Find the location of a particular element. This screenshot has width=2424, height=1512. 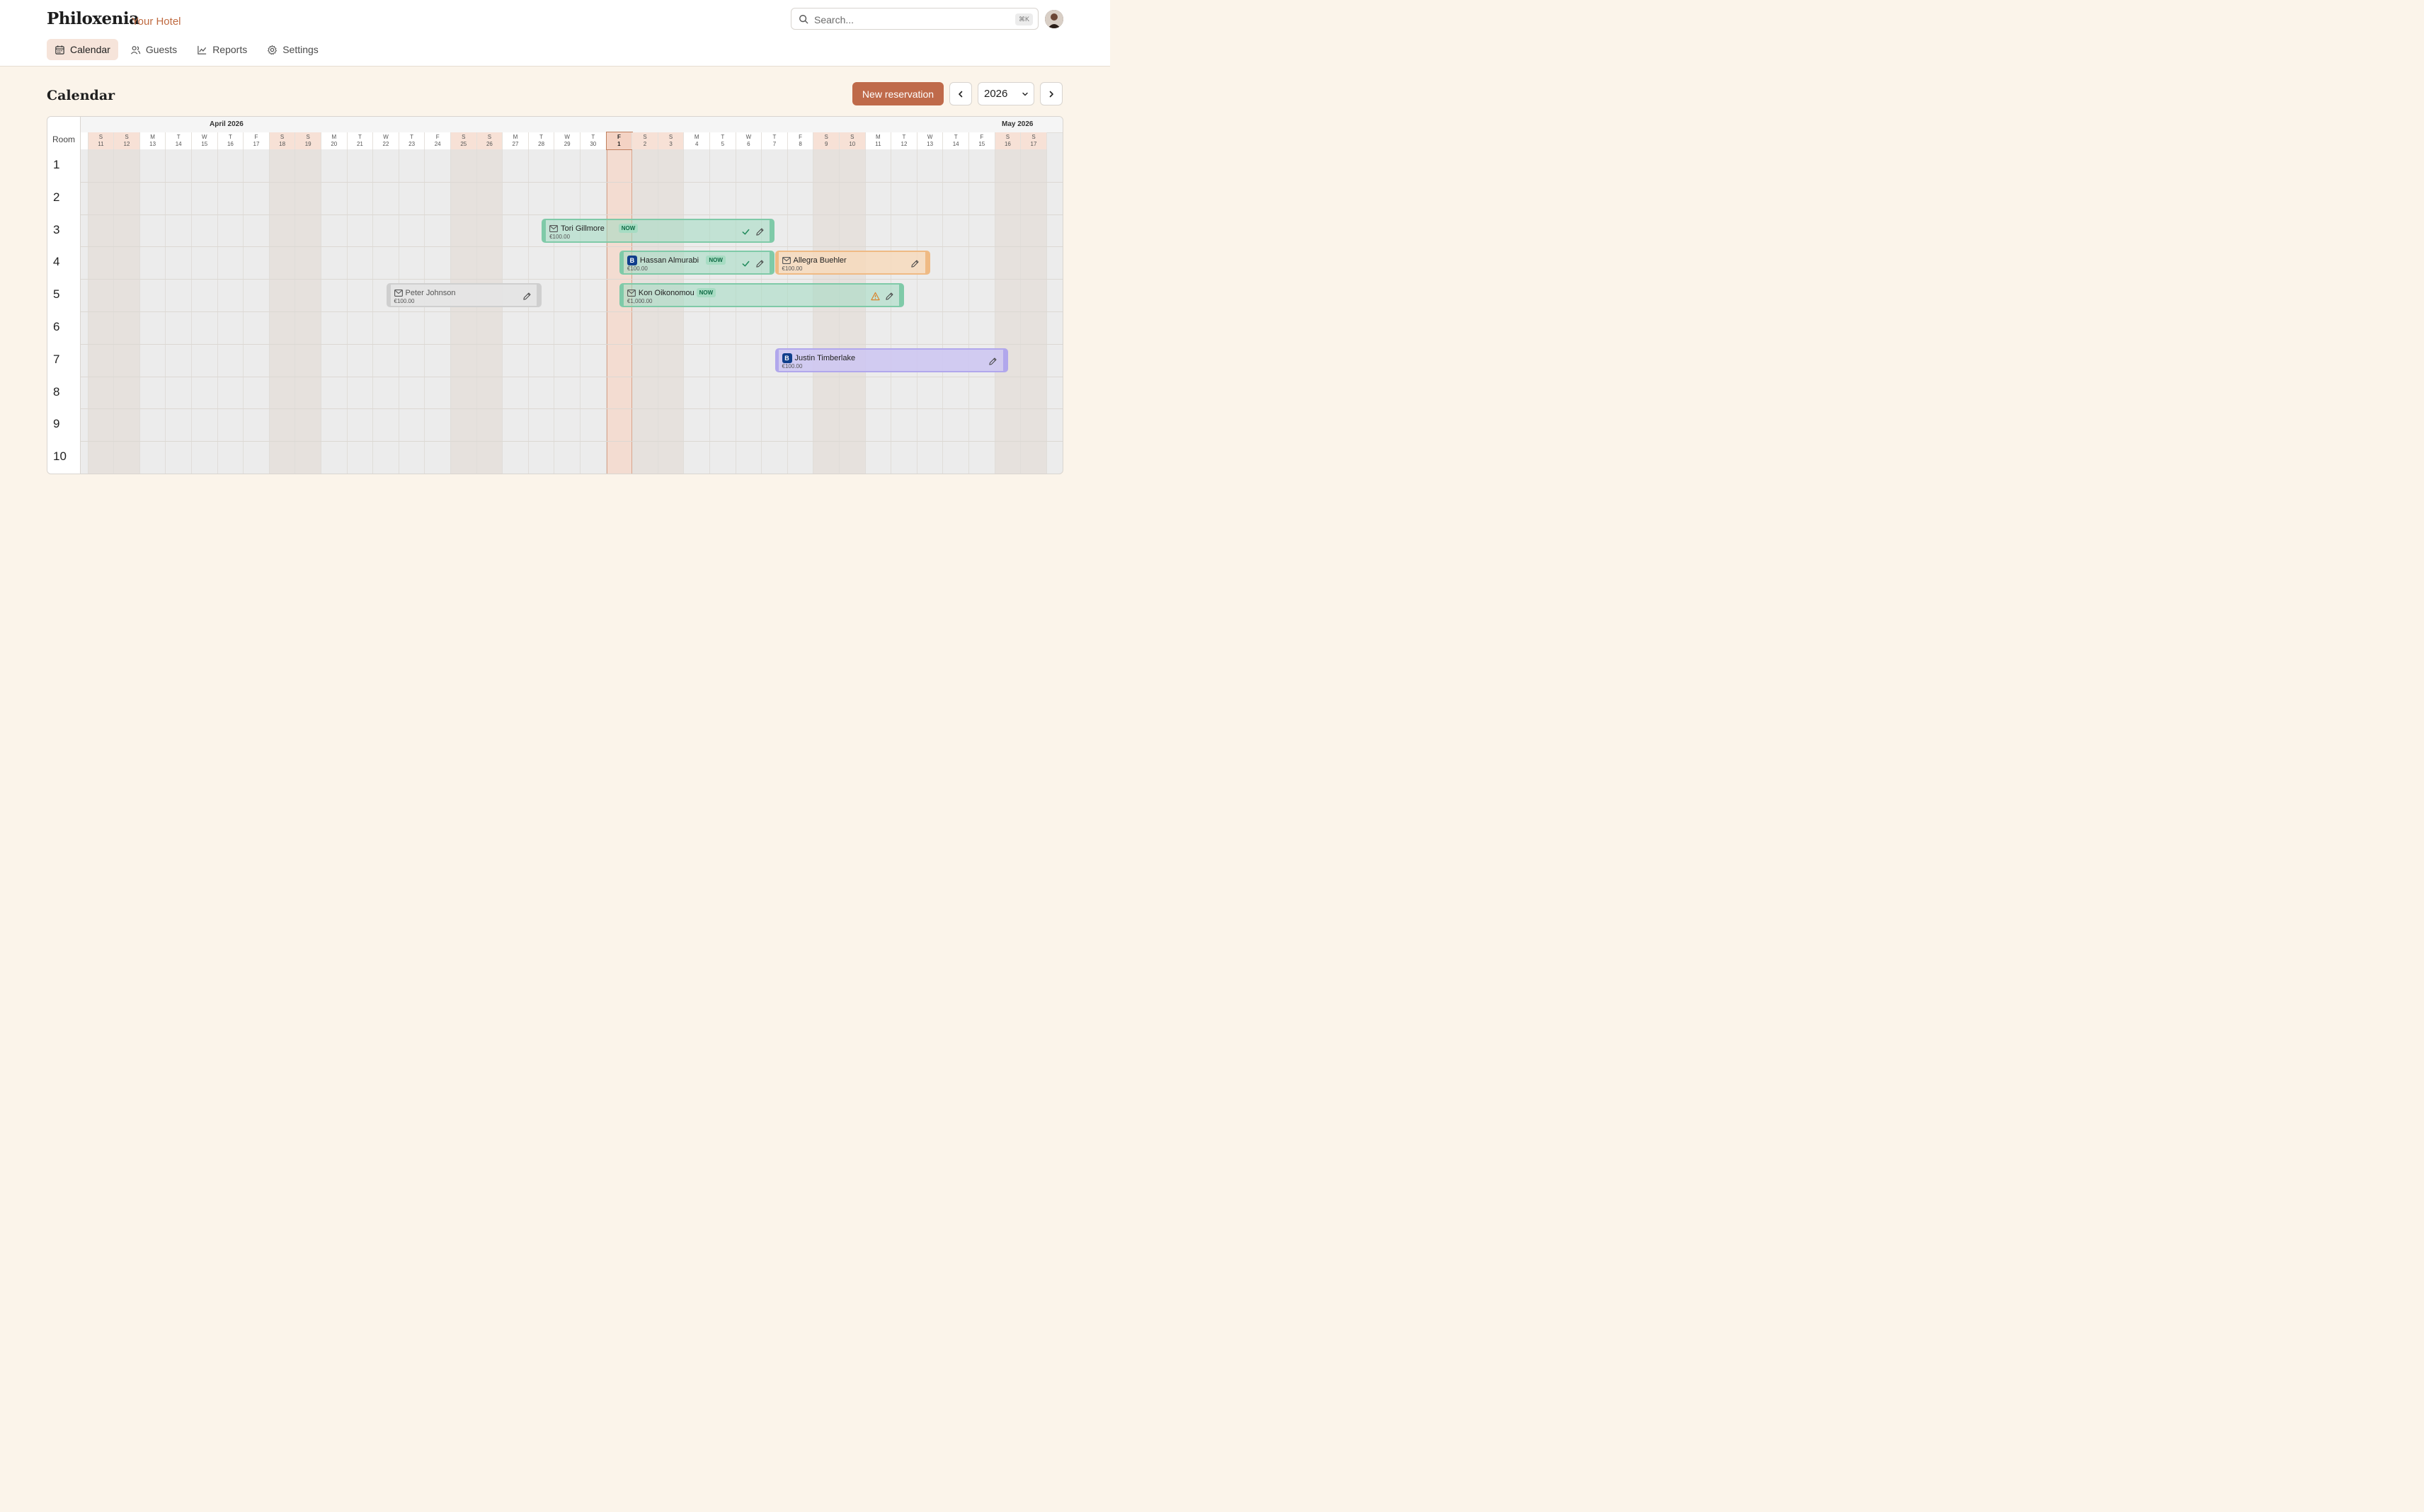

calendar-icon is located at coordinates (60, 50).